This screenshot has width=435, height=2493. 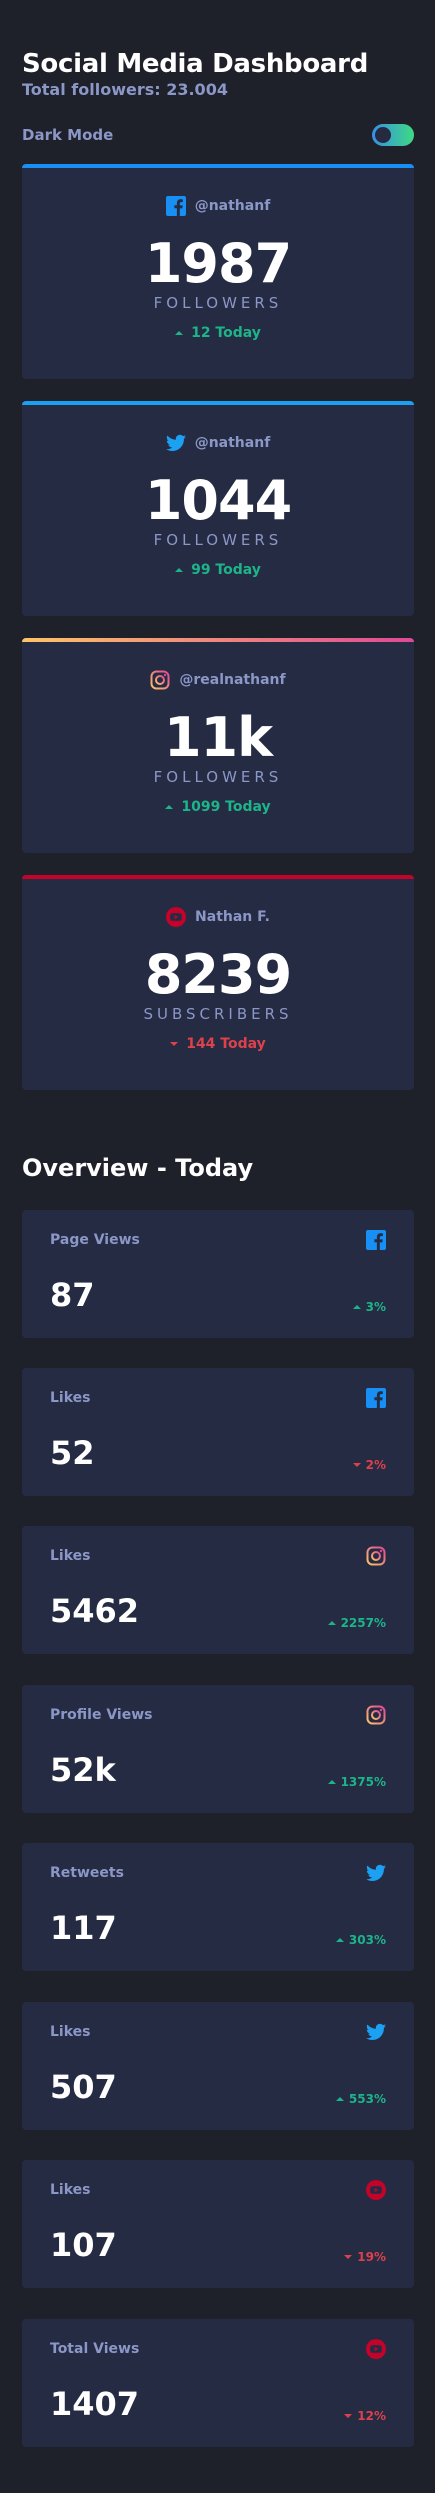 I want to click on today-change: 144 Today, so click(x=218, y=1044).